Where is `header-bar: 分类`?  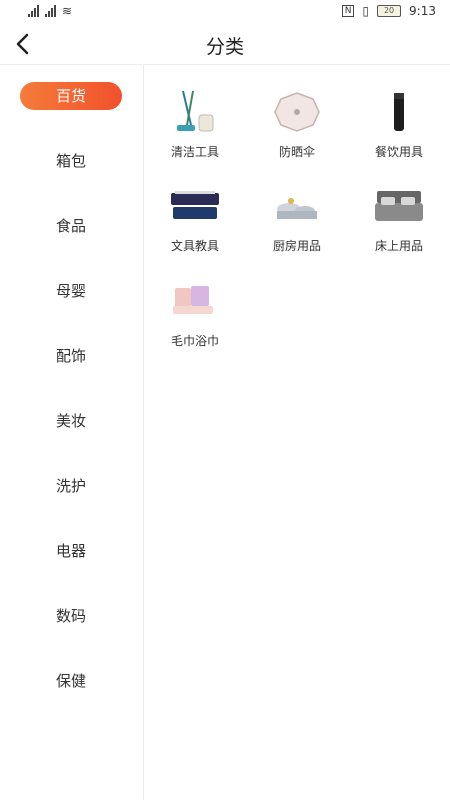 header-bar: 分类 is located at coordinates (225, 44).